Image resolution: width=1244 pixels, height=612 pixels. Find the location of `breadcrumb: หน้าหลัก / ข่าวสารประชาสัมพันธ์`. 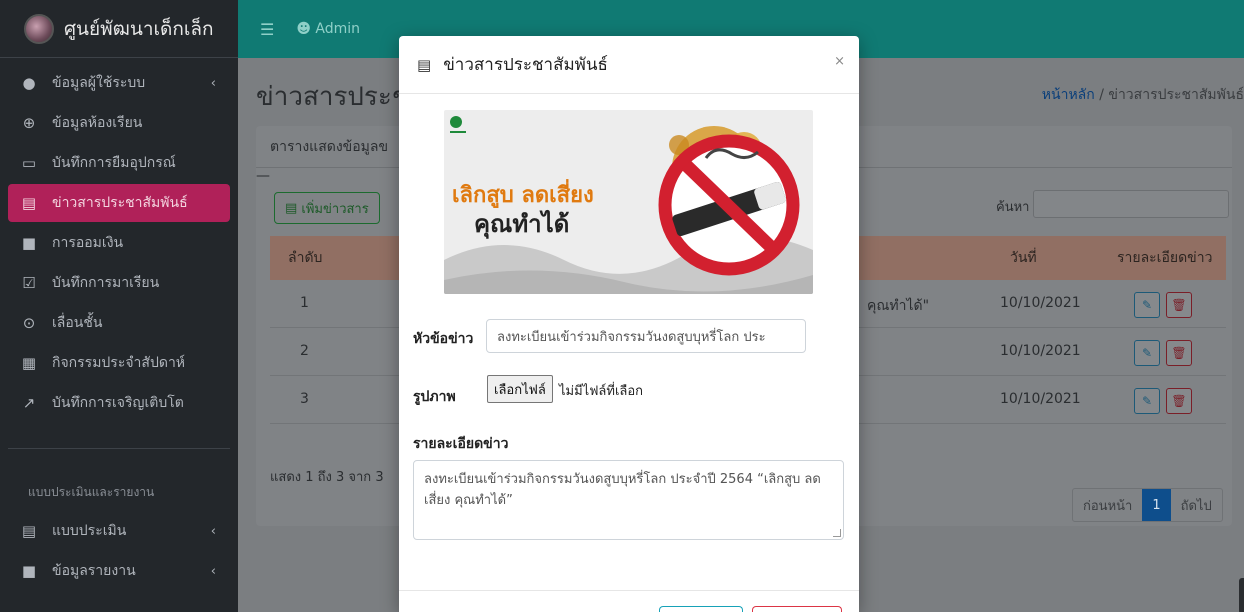

breadcrumb: หน้าหลัก / ข่าวสารประชาสัมพันธ์ is located at coordinates (1143, 95).